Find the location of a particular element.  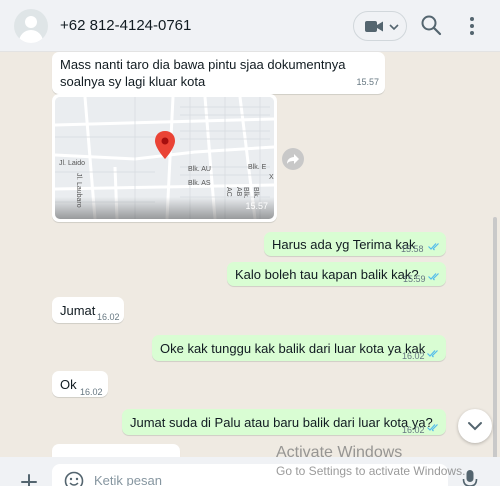

scroll-to-bottom-button is located at coordinates (475, 426).